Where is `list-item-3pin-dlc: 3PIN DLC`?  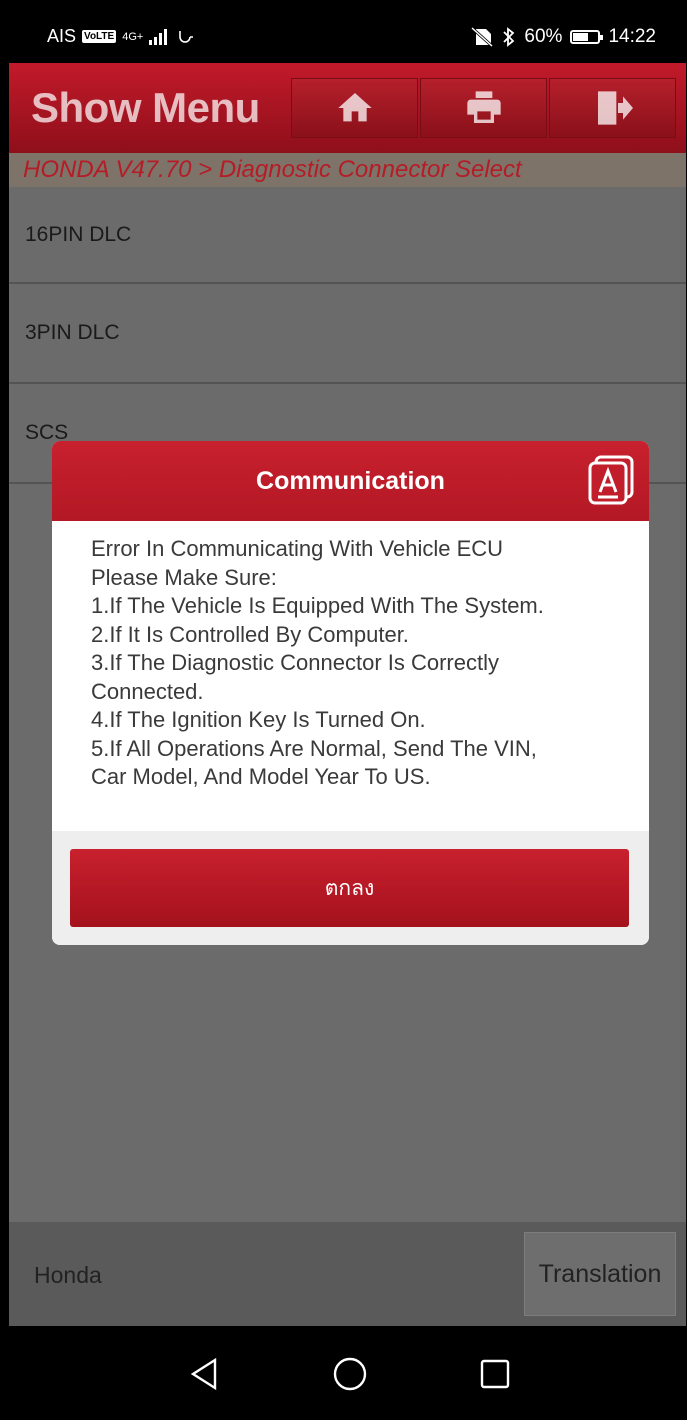
list-item-3pin-dlc: 3PIN DLC is located at coordinates (347, 334).